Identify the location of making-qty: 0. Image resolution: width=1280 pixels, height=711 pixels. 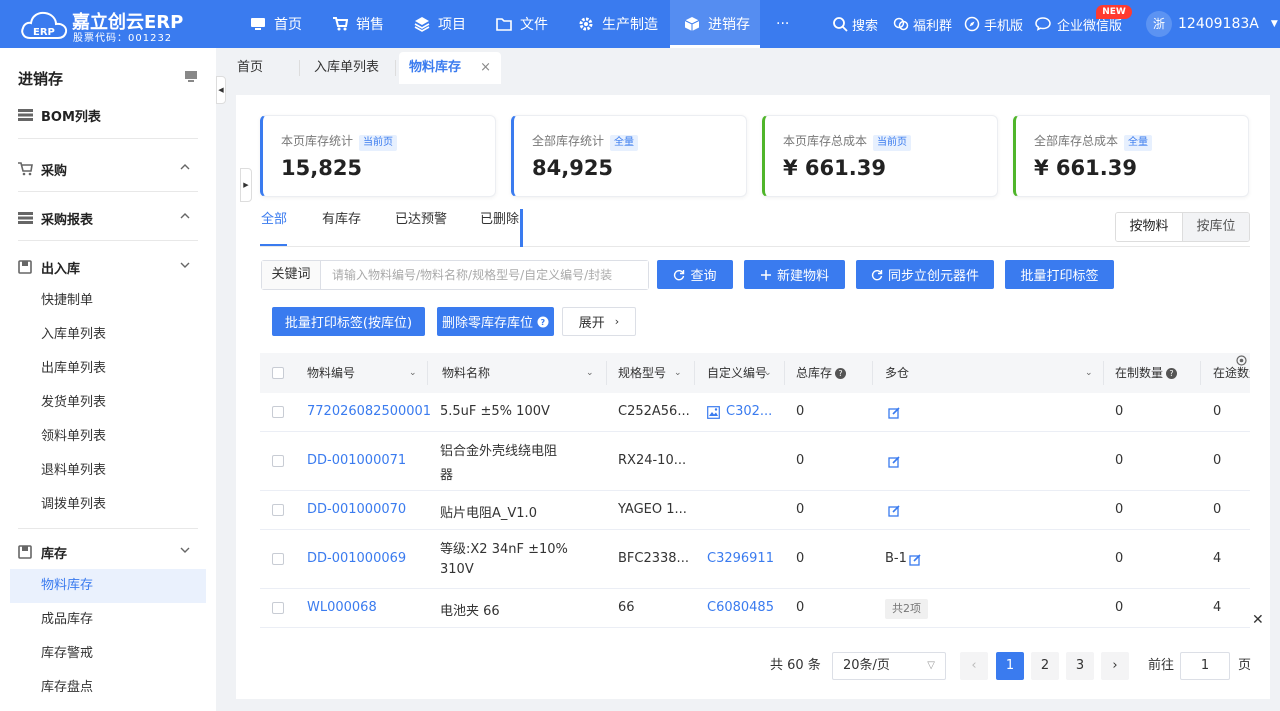
(1119, 411).